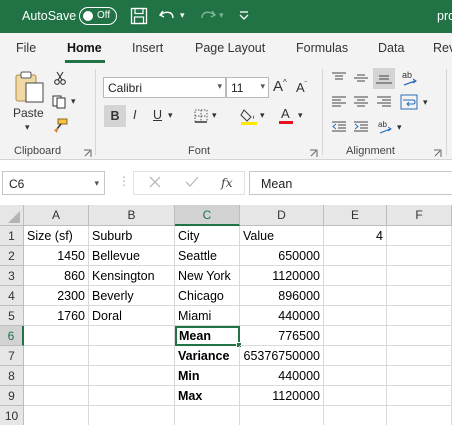 Image resolution: width=452 pixels, height=425 pixels. I want to click on cell-a10, so click(56, 415).